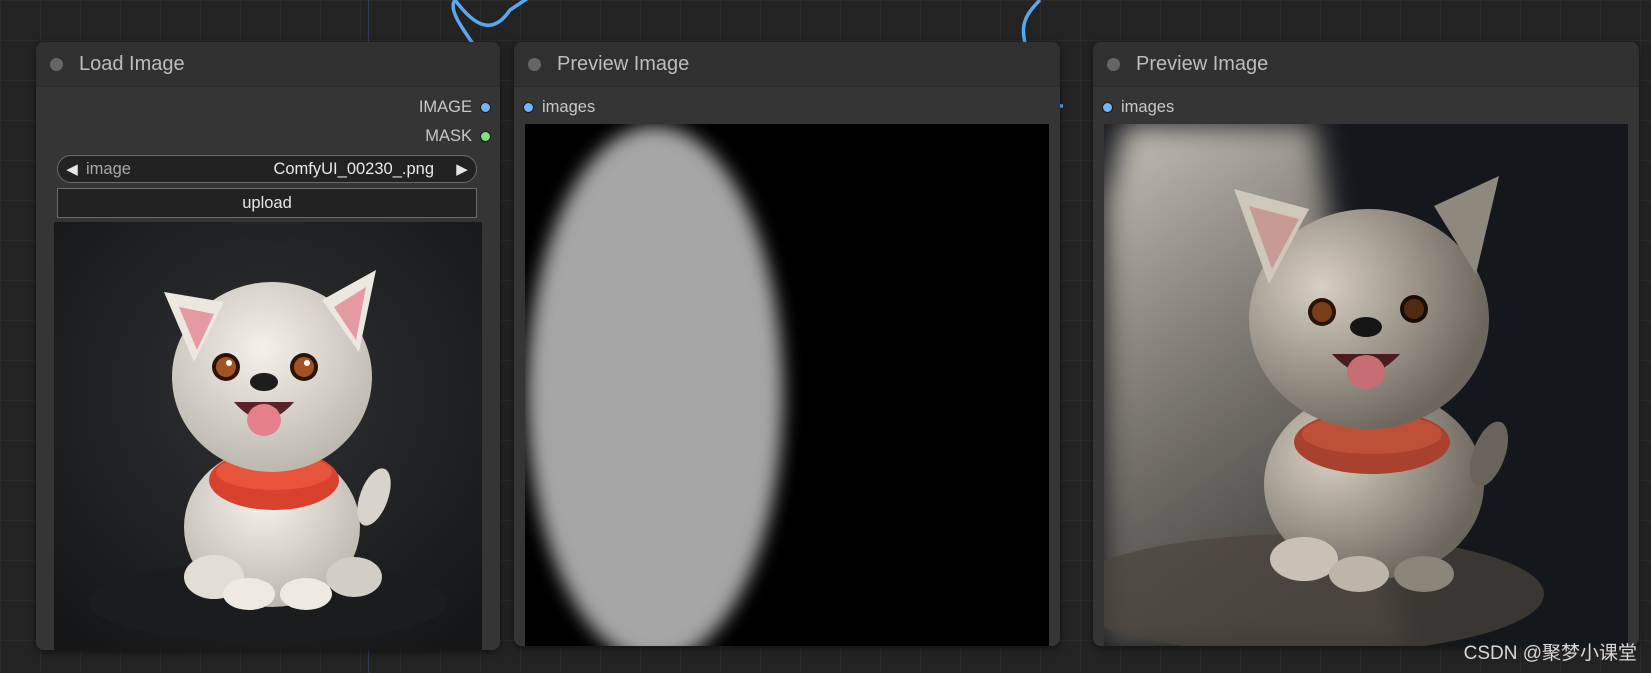  I want to click on output-slot-image: IMAGE, so click(455, 107).